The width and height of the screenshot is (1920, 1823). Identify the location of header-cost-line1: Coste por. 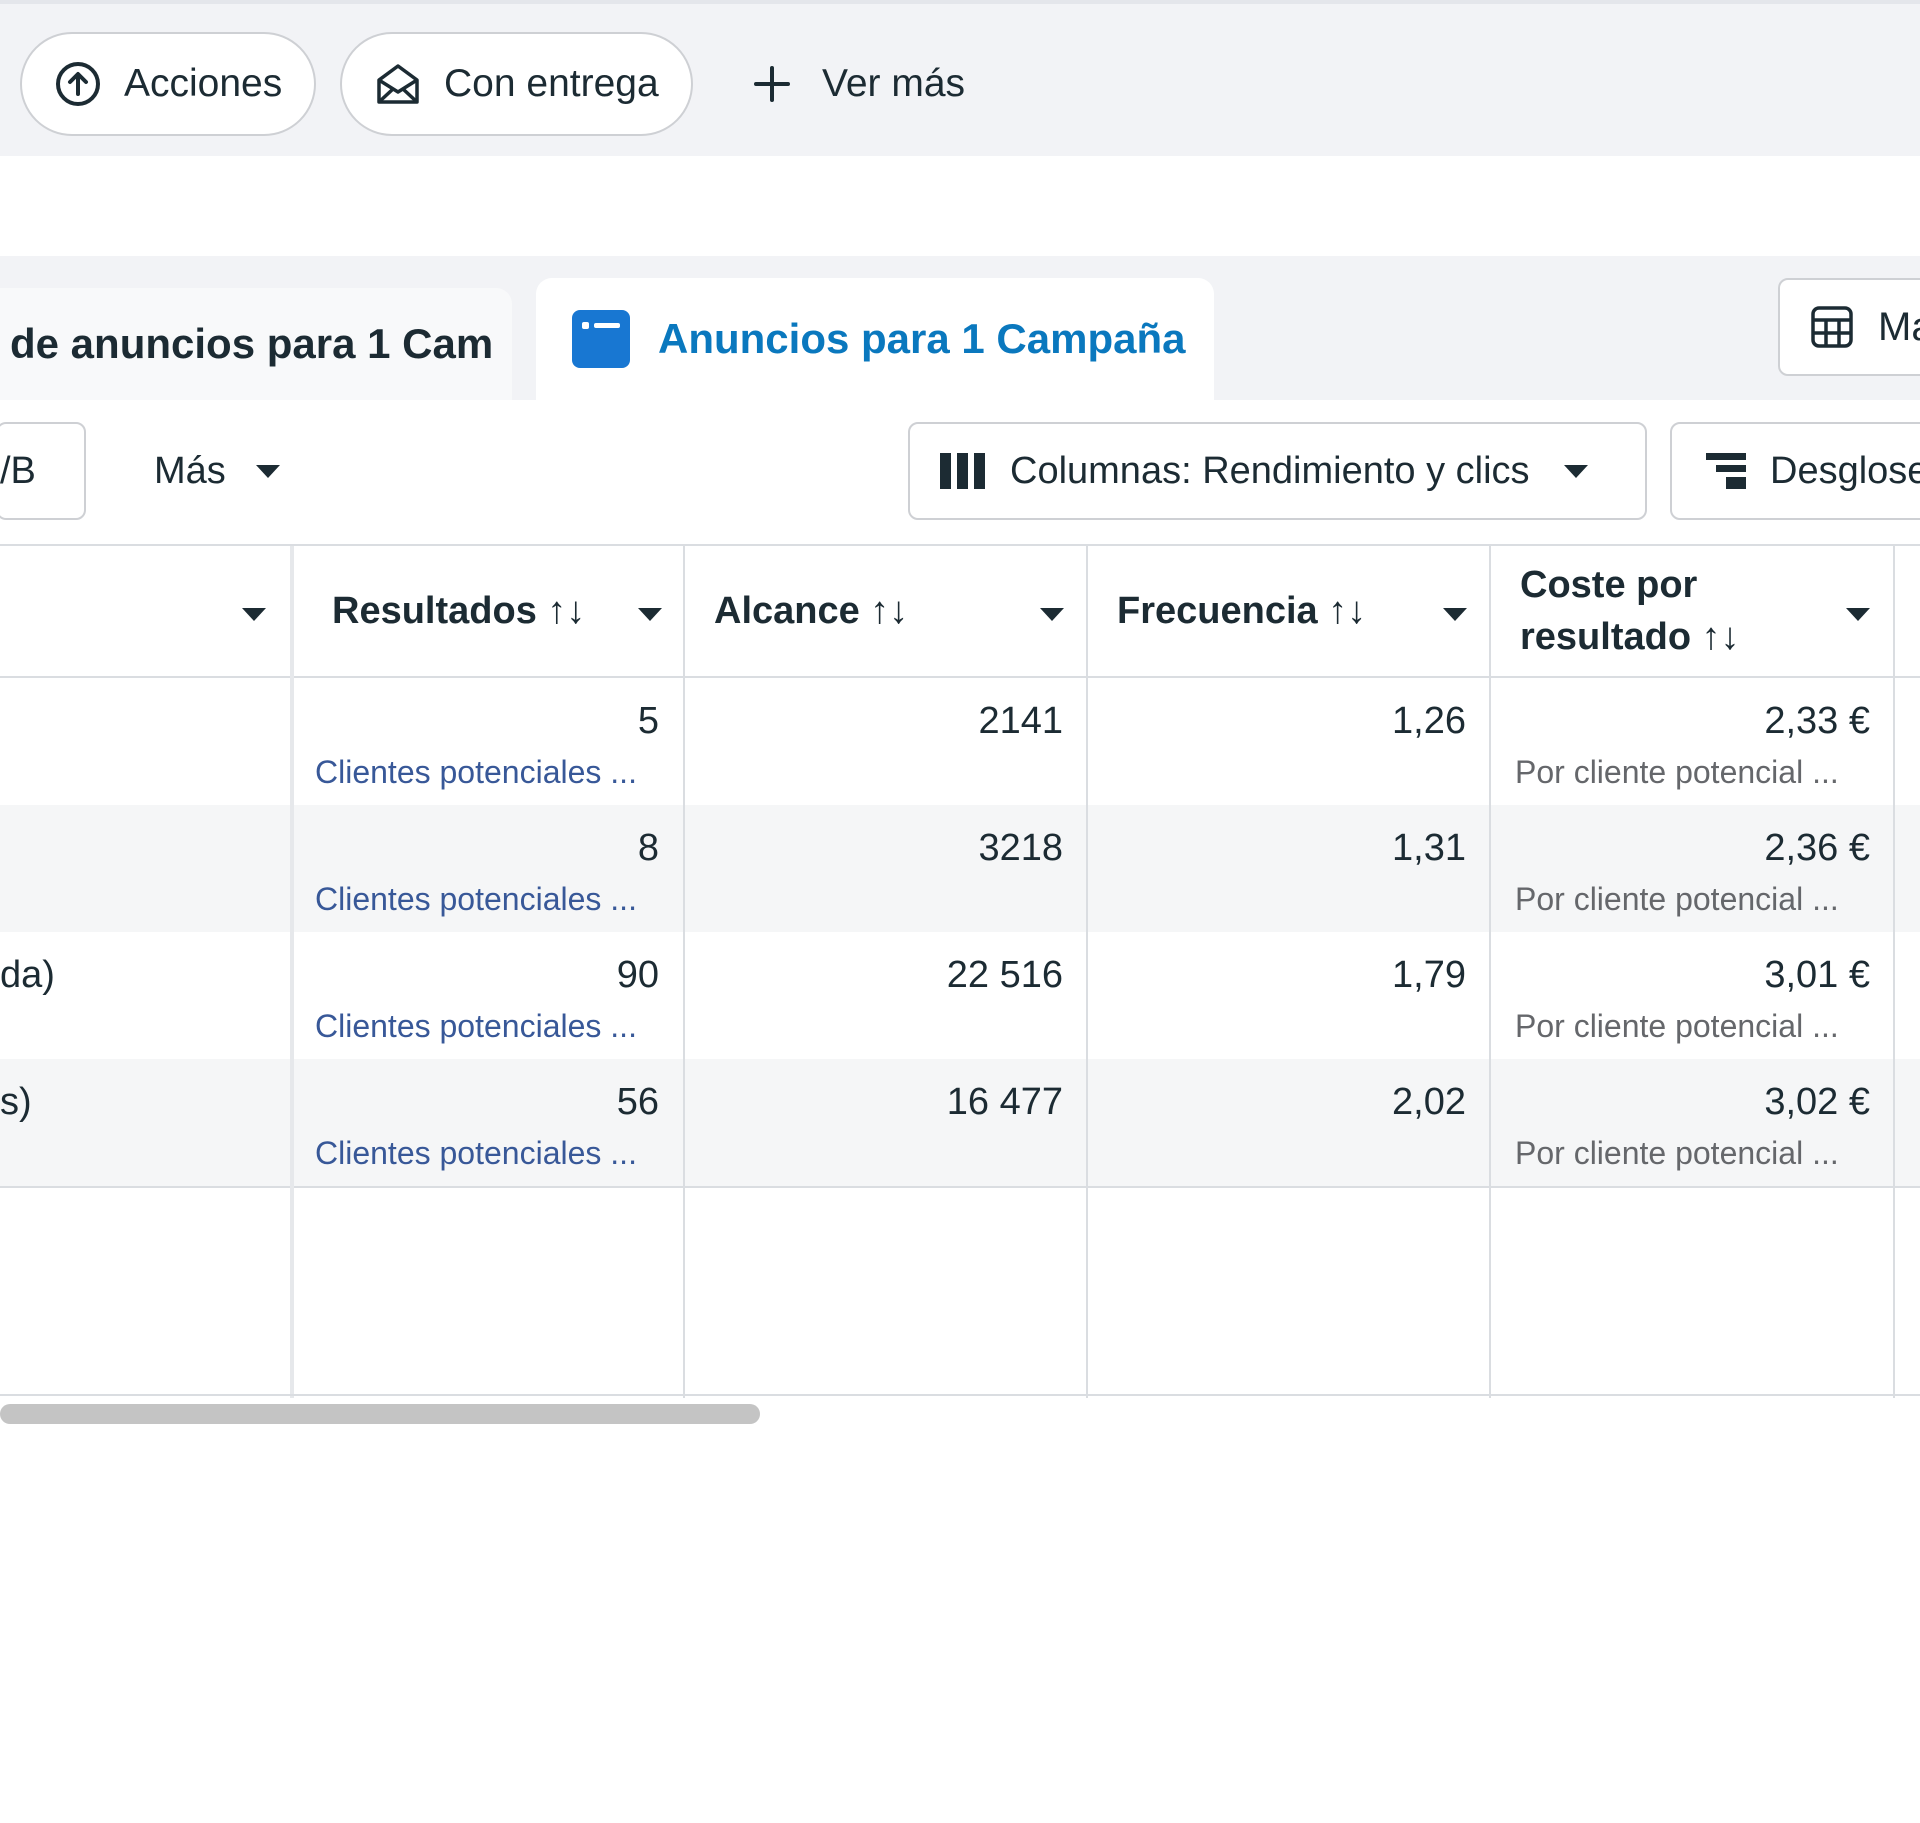
(1609, 585).